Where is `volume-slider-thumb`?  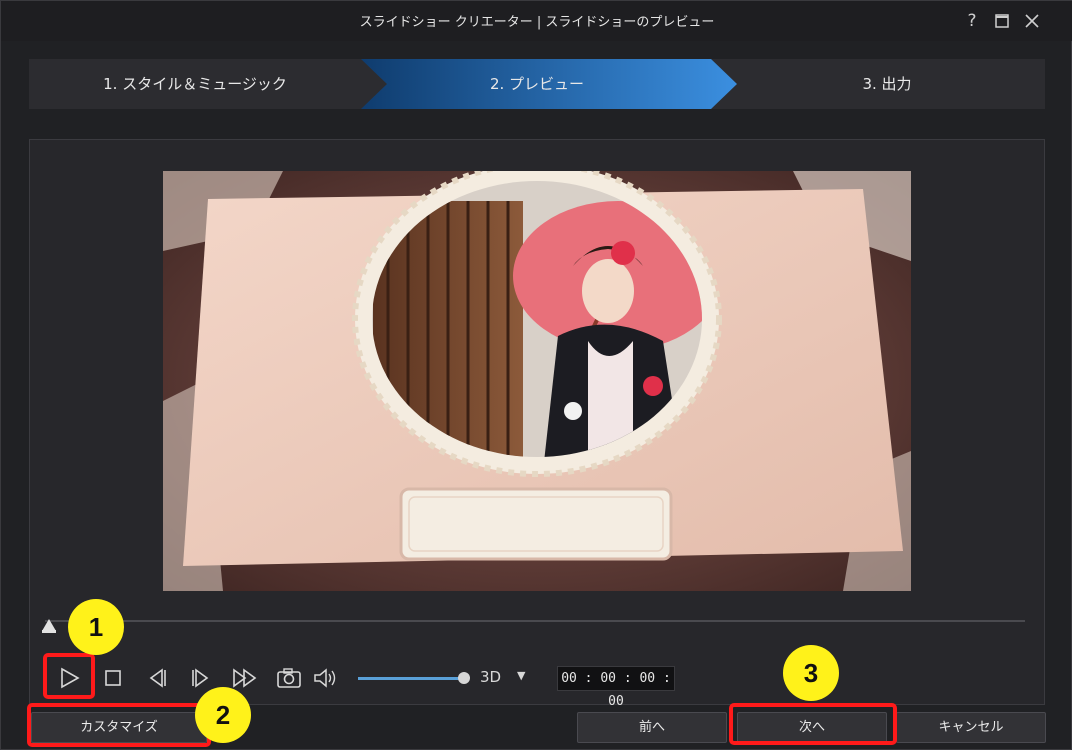 volume-slider-thumb is located at coordinates (464, 678).